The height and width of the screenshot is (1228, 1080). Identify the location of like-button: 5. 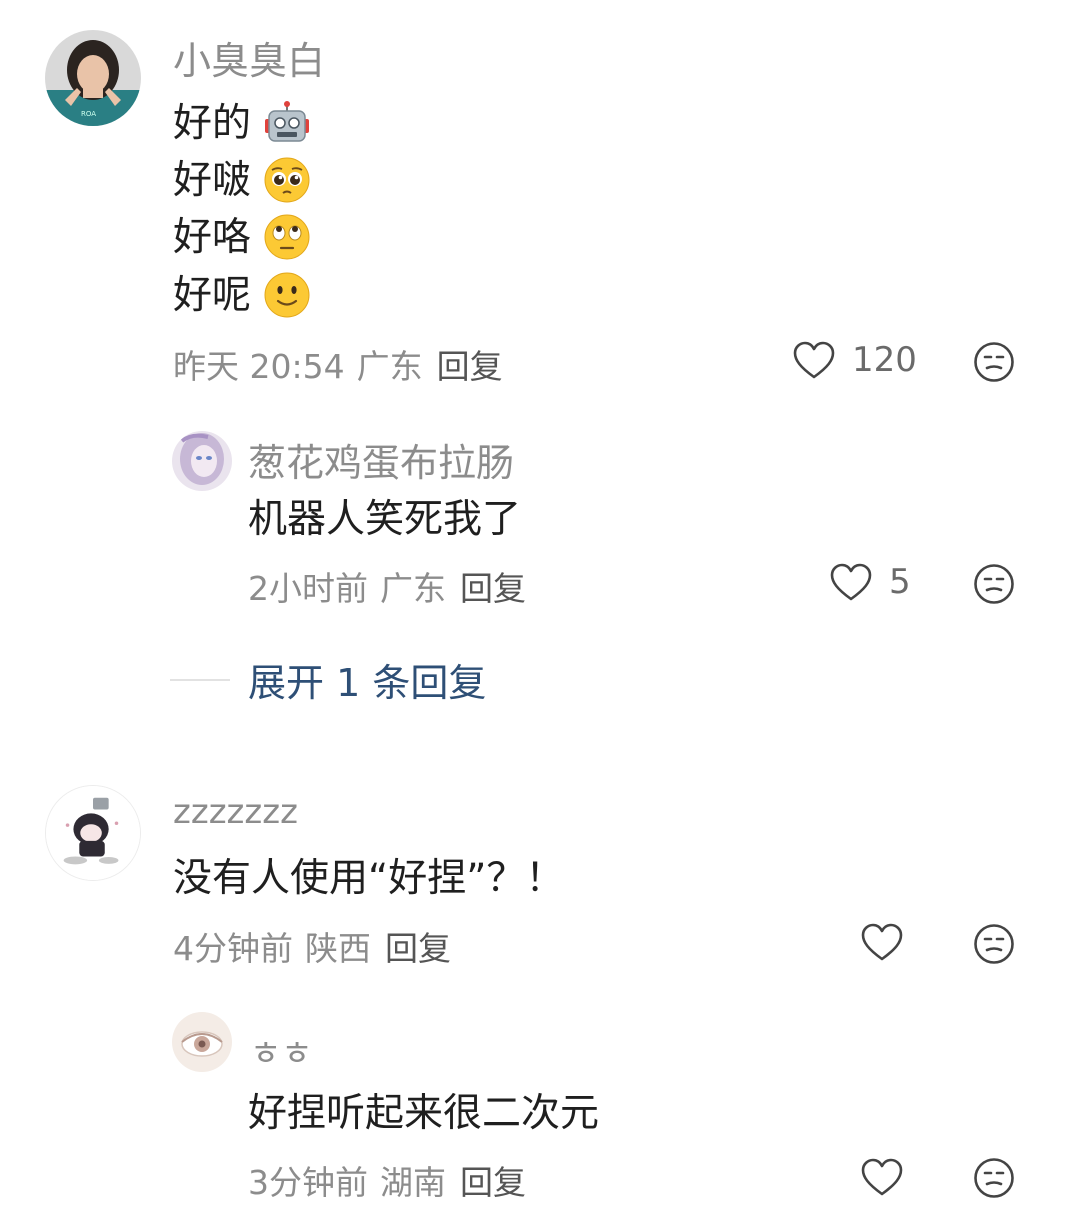
(870, 582).